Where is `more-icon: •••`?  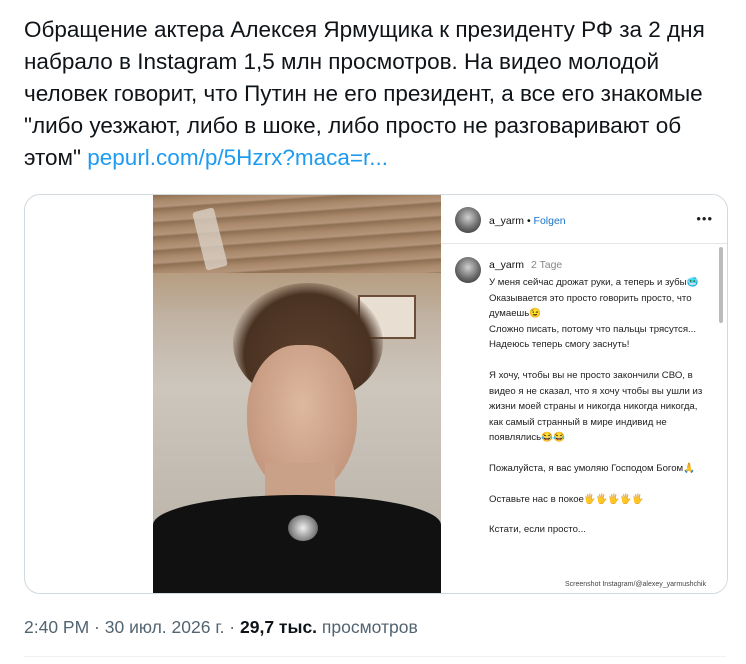 more-icon: ••• is located at coordinates (704, 218).